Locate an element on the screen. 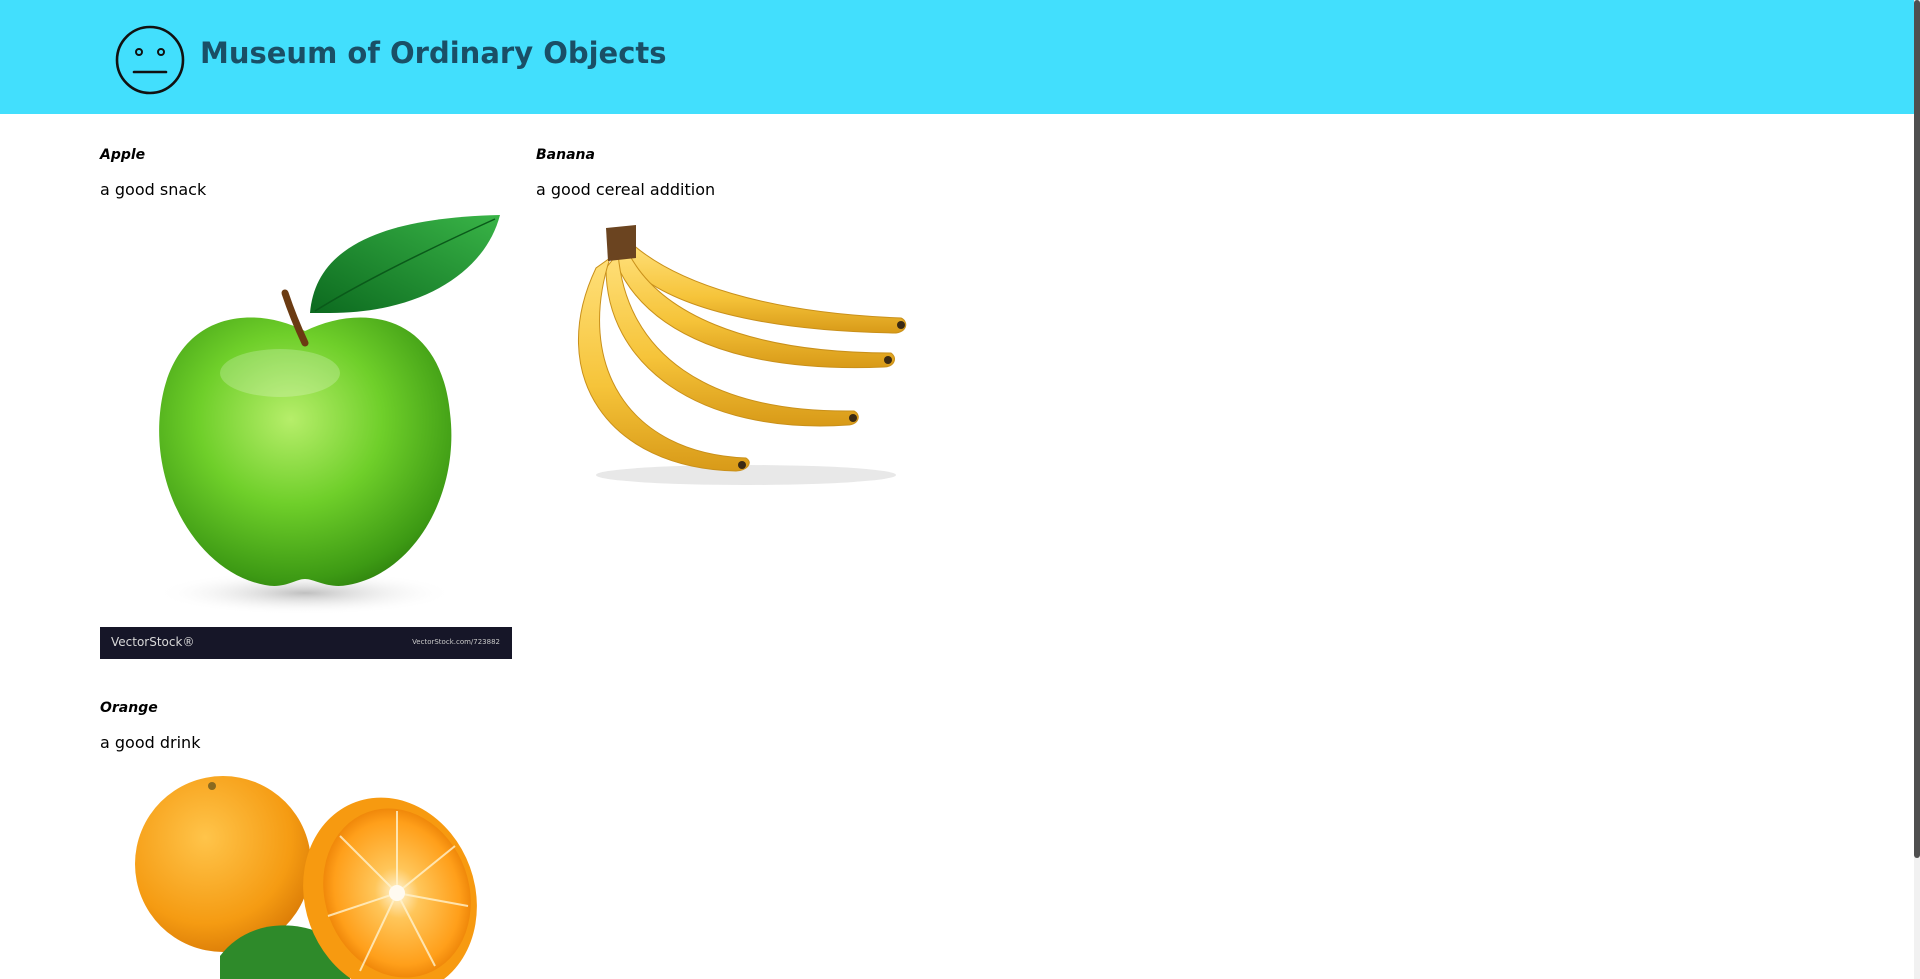 The height and width of the screenshot is (979, 1920). neutral-face-icon is located at coordinates (150, 60).